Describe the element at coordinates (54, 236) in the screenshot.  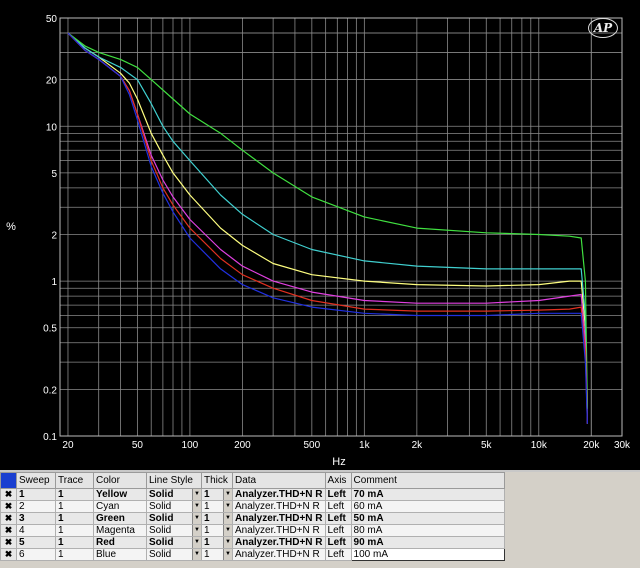
I see `y-tick-label: 2` at that location.